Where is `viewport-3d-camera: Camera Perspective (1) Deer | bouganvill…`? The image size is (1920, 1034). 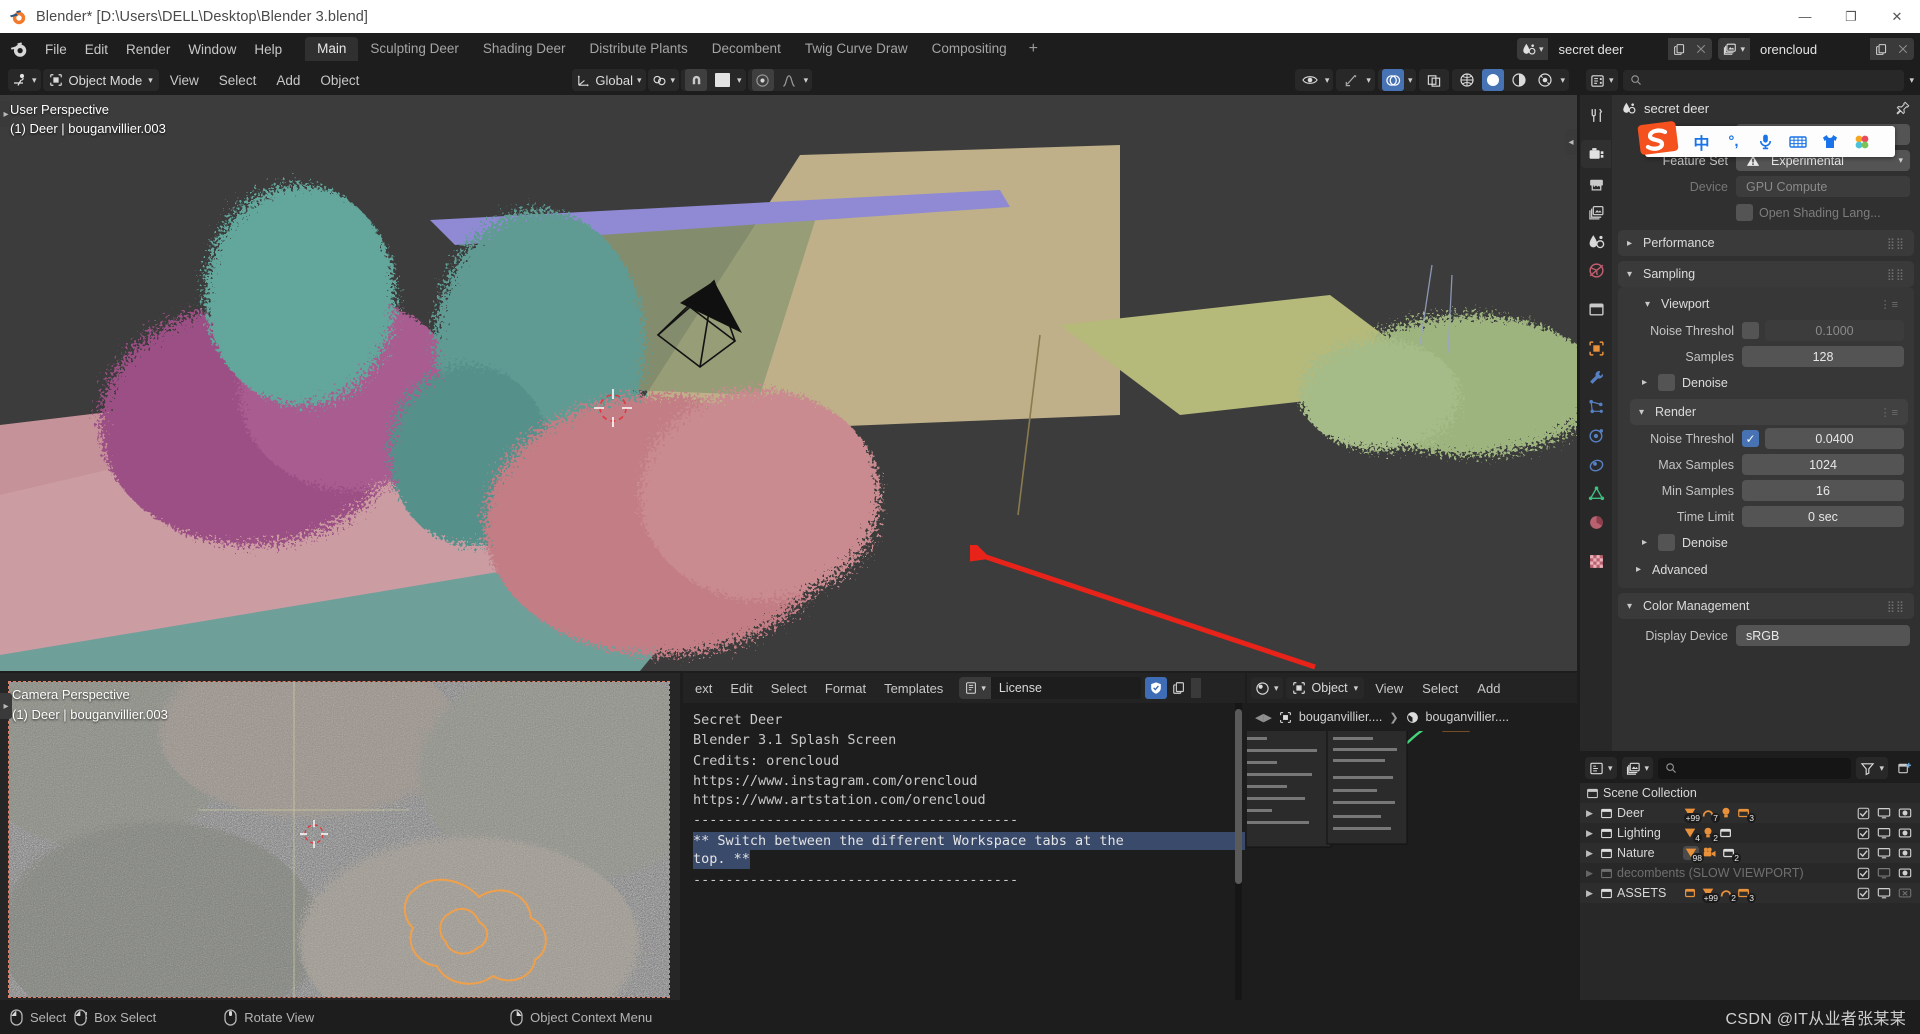 viewport-3d-camera: Camera Perspective (1) Deer | bouganvill… is located at coordinates (340, 836).